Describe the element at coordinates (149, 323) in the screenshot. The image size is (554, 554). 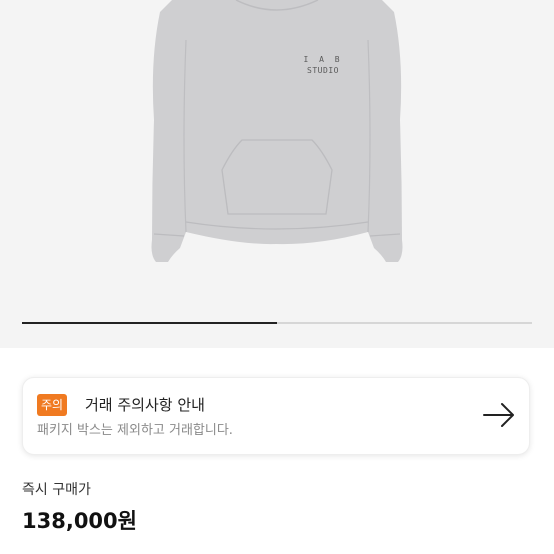
I see `gallery-progress-fill` at that location.